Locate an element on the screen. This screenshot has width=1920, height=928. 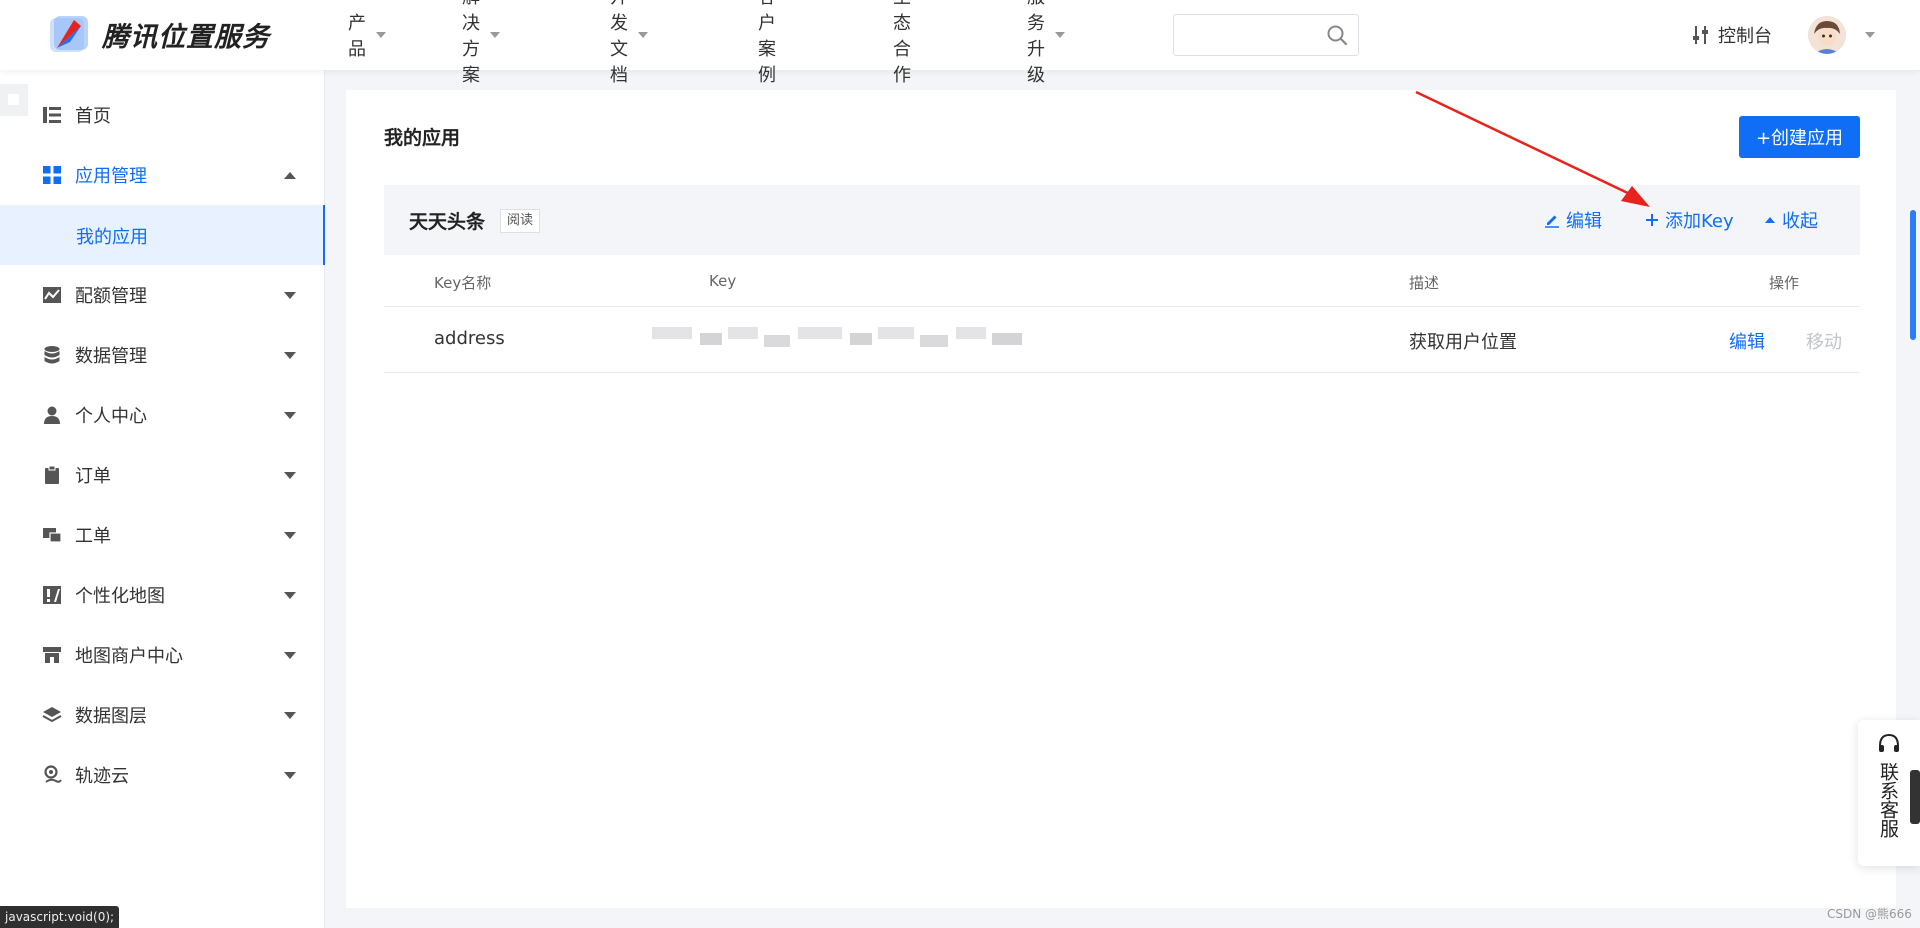
key-table-header: Key名称 Key 描述 操作 is located at coordinates (1122, 281).